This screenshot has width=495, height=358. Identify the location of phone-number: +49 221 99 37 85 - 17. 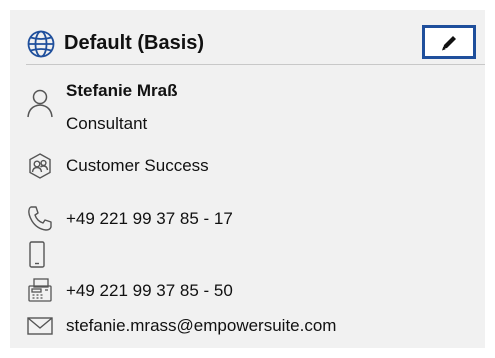
(149, 219).